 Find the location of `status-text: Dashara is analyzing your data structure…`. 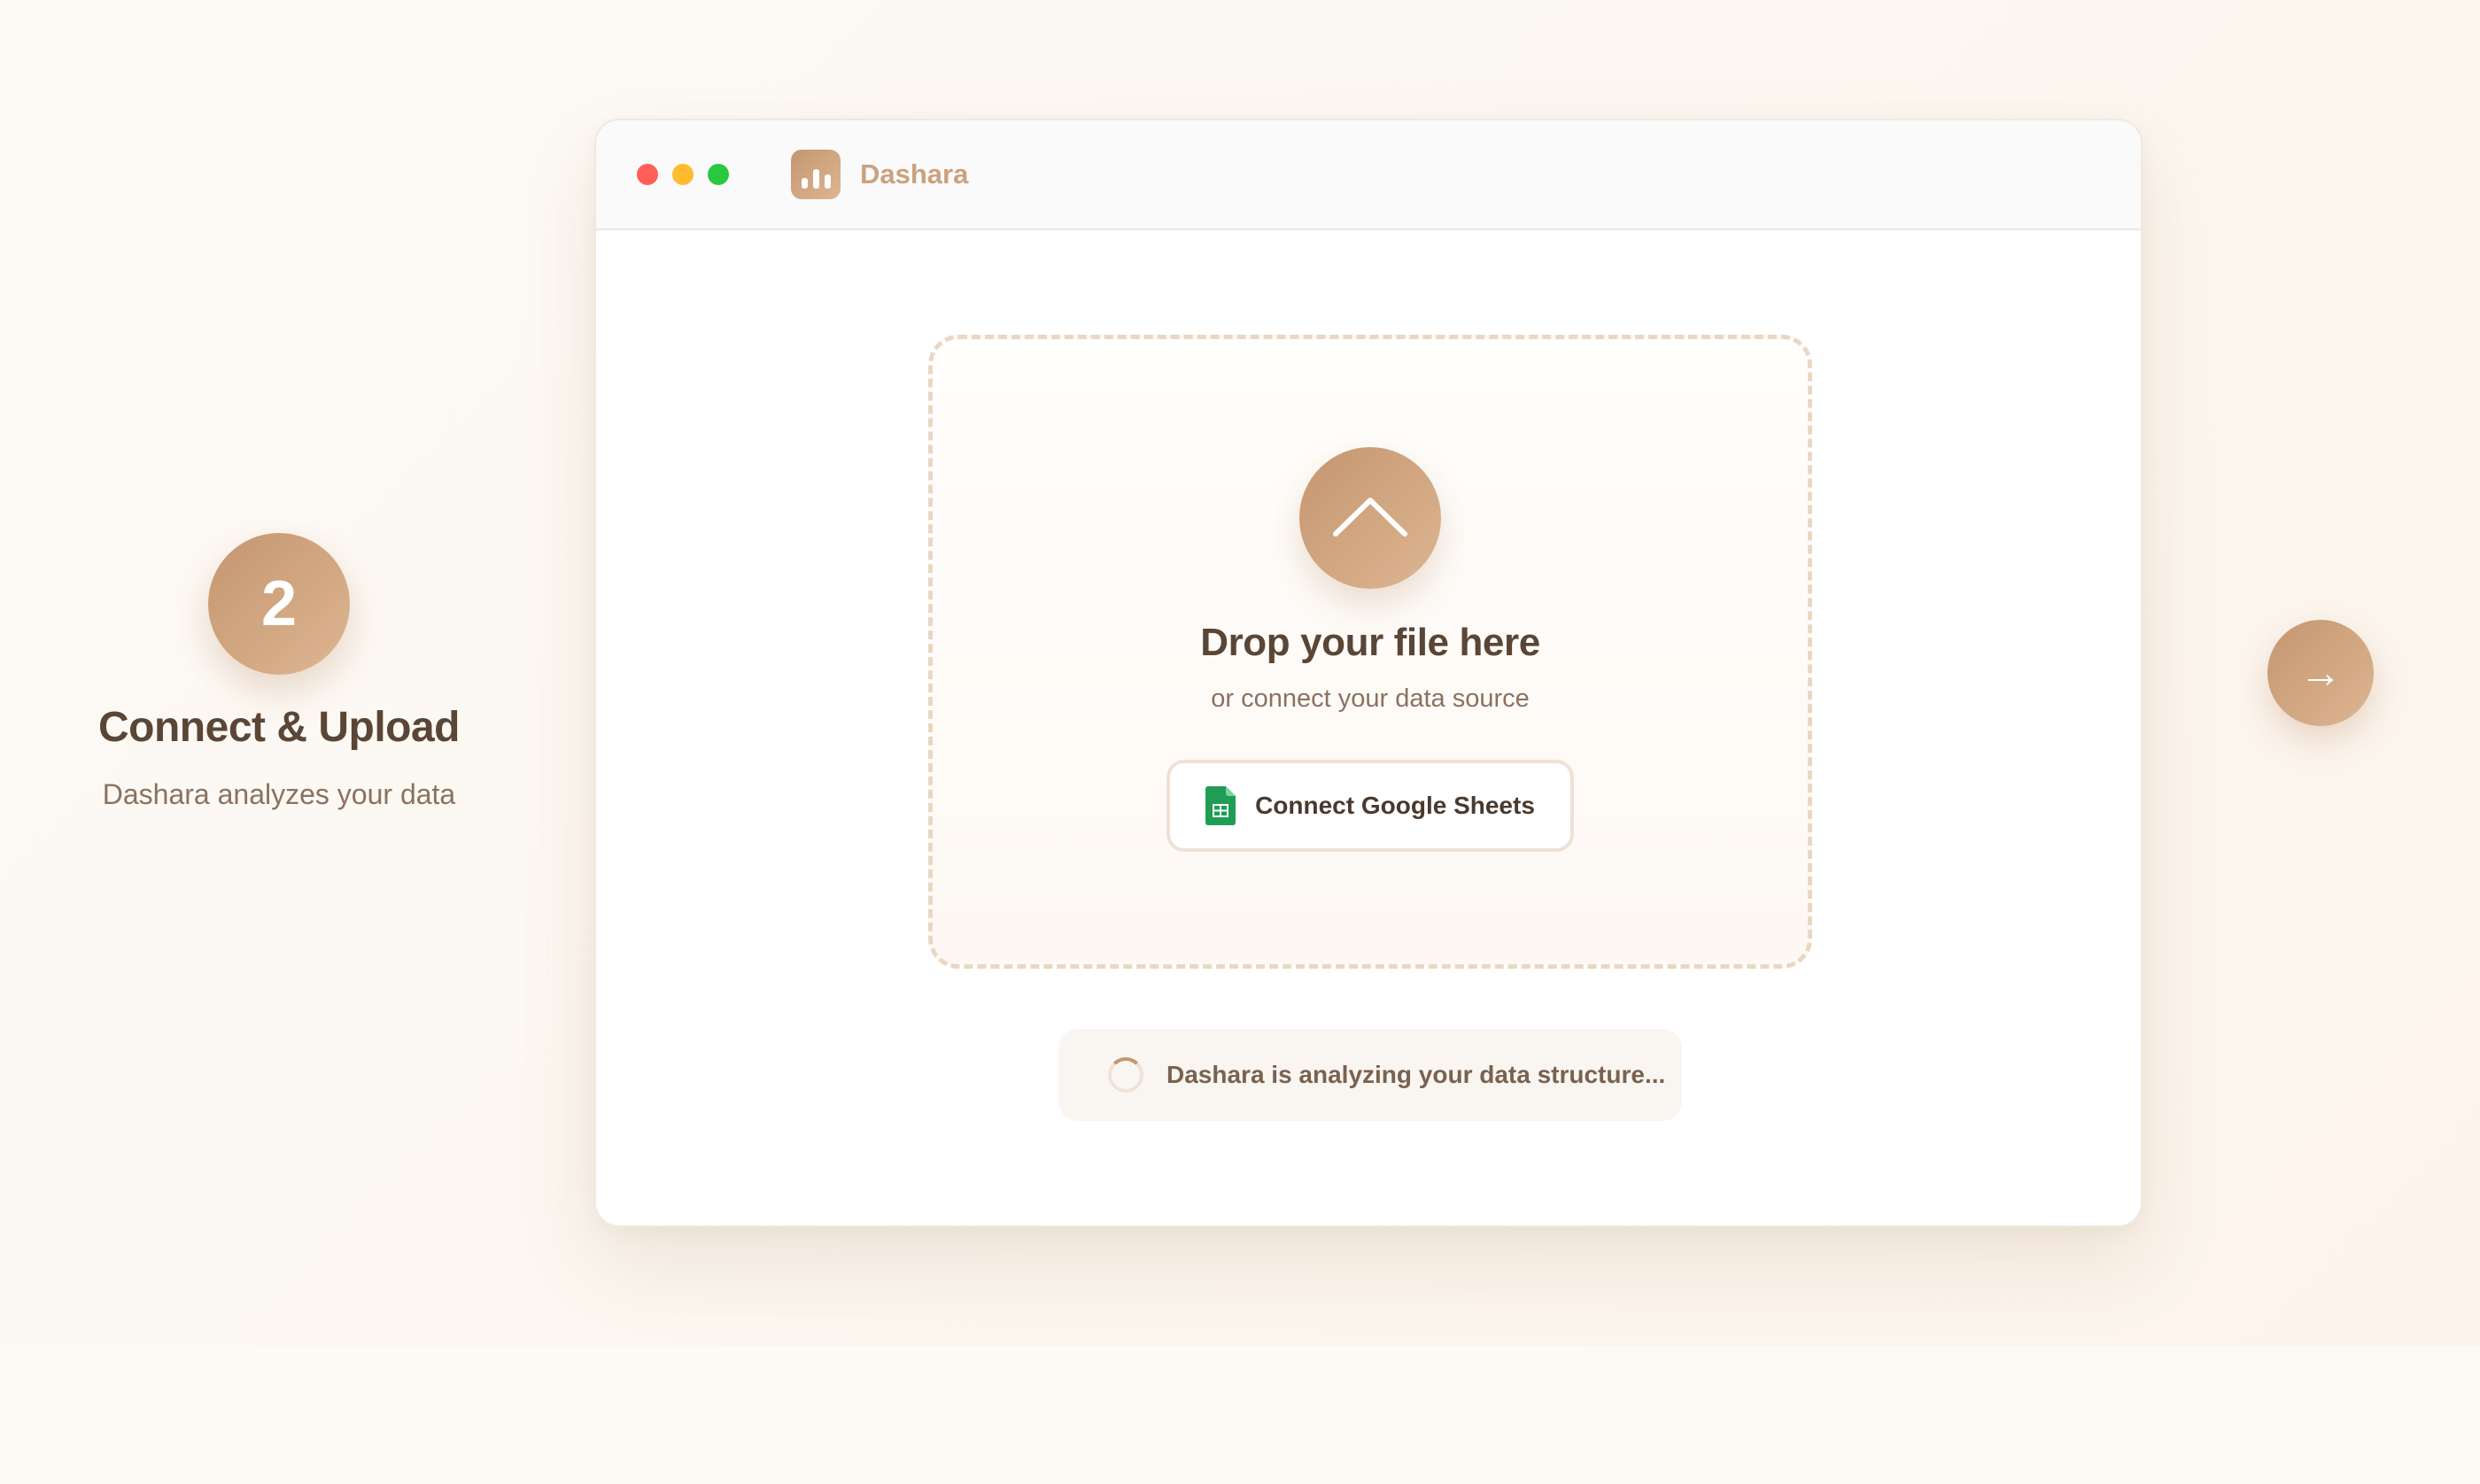

status-text: Dashara is analyzing your data structure… is located at coordinates (1416, 1074).